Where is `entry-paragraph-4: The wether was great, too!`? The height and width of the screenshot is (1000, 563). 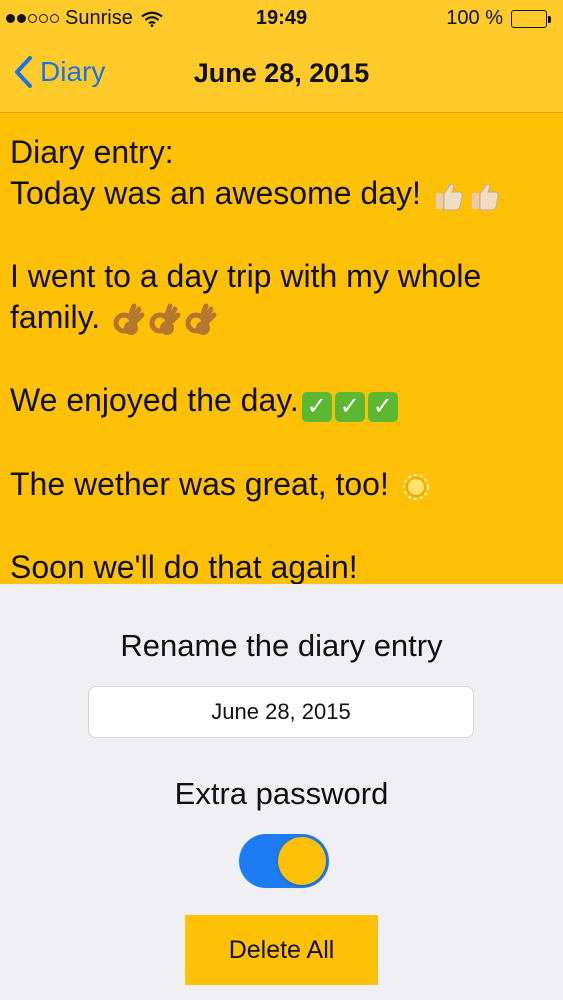 entry-paragraph-4: The wether was great, too! is located at coordinates (280, 484).